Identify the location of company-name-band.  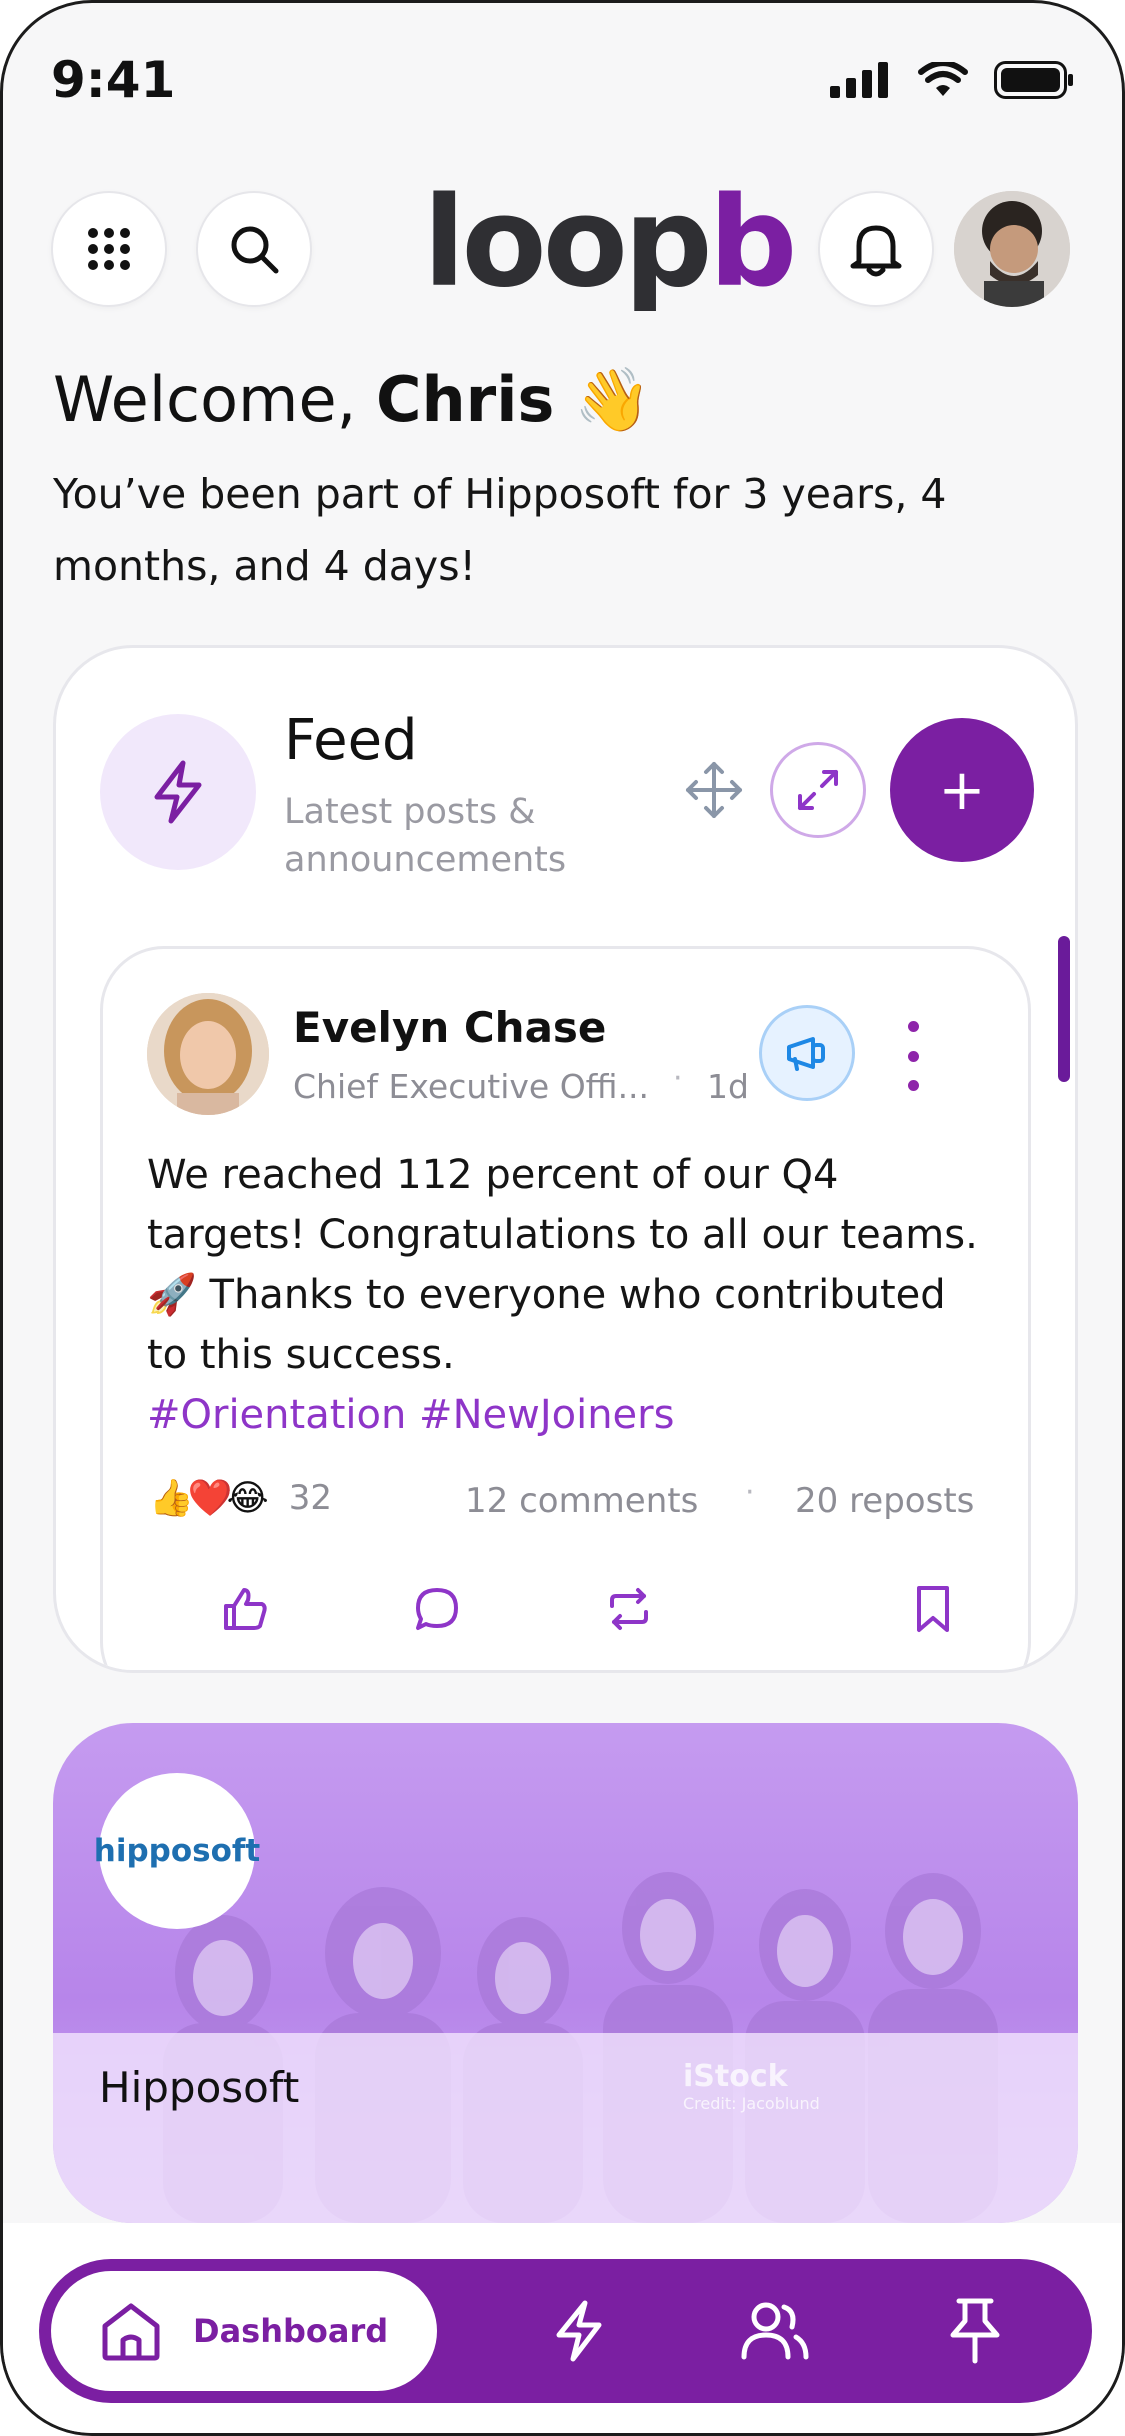
(565, 2128).